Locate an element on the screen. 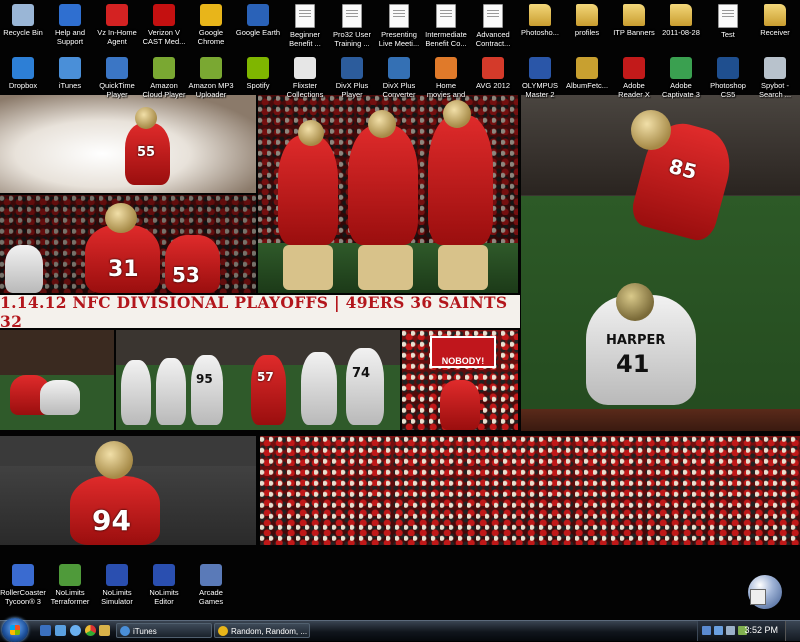  vcast-icon is located at coordinates (164, 15).